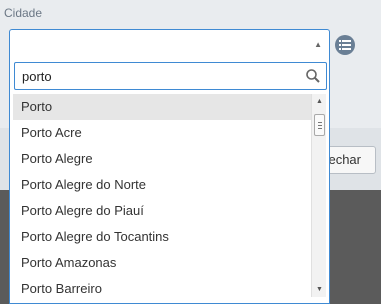 This screenshot has height=304, width=381. I want to click on options-scrollbar: ▲ ▼, so click(318, 195).